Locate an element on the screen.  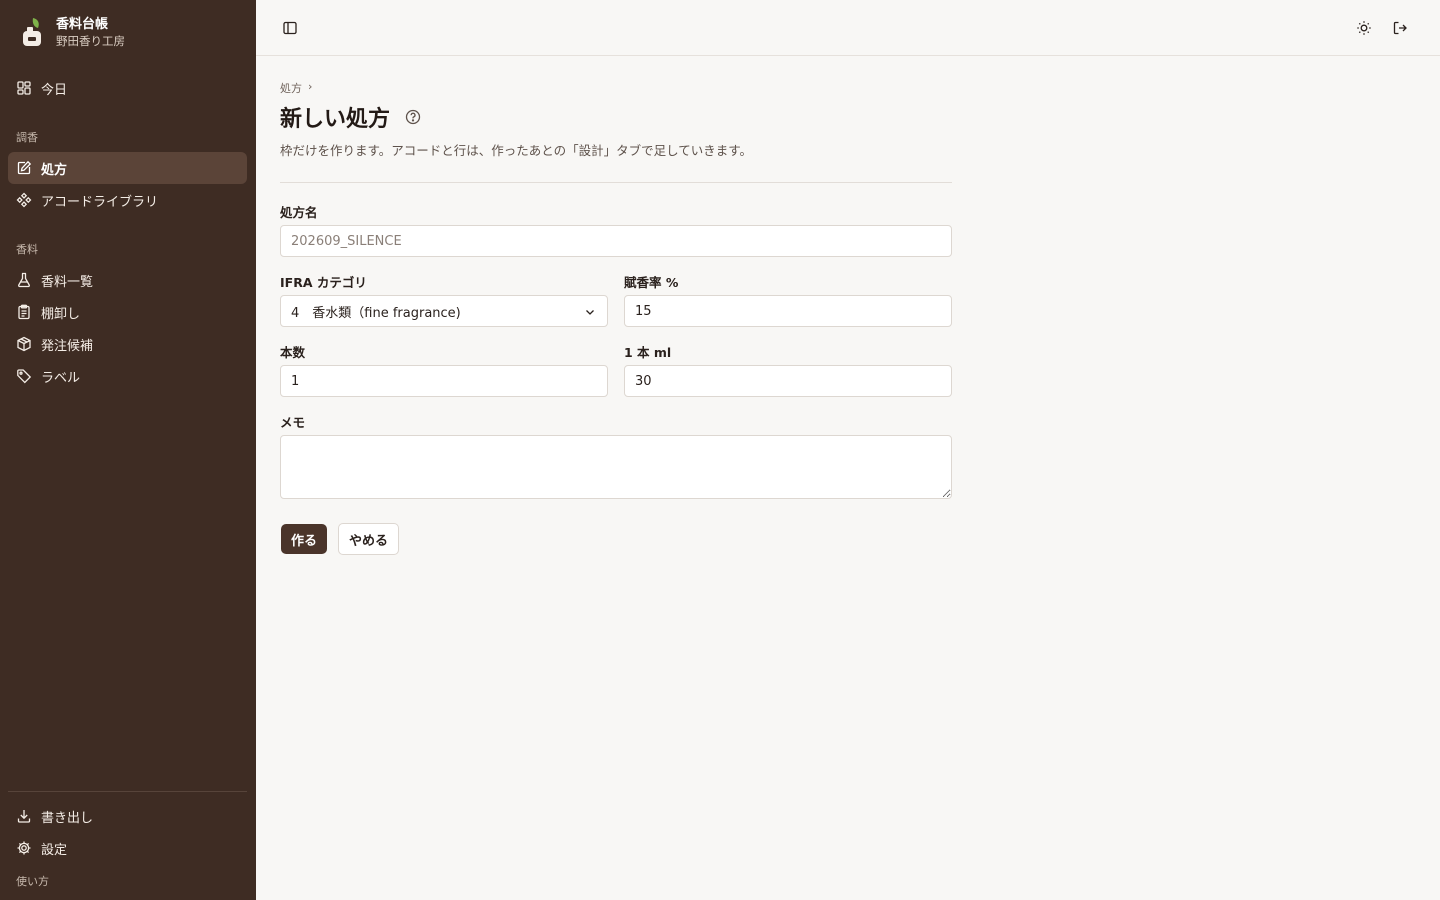
memo-textarea is located at coordinates (616, 467).